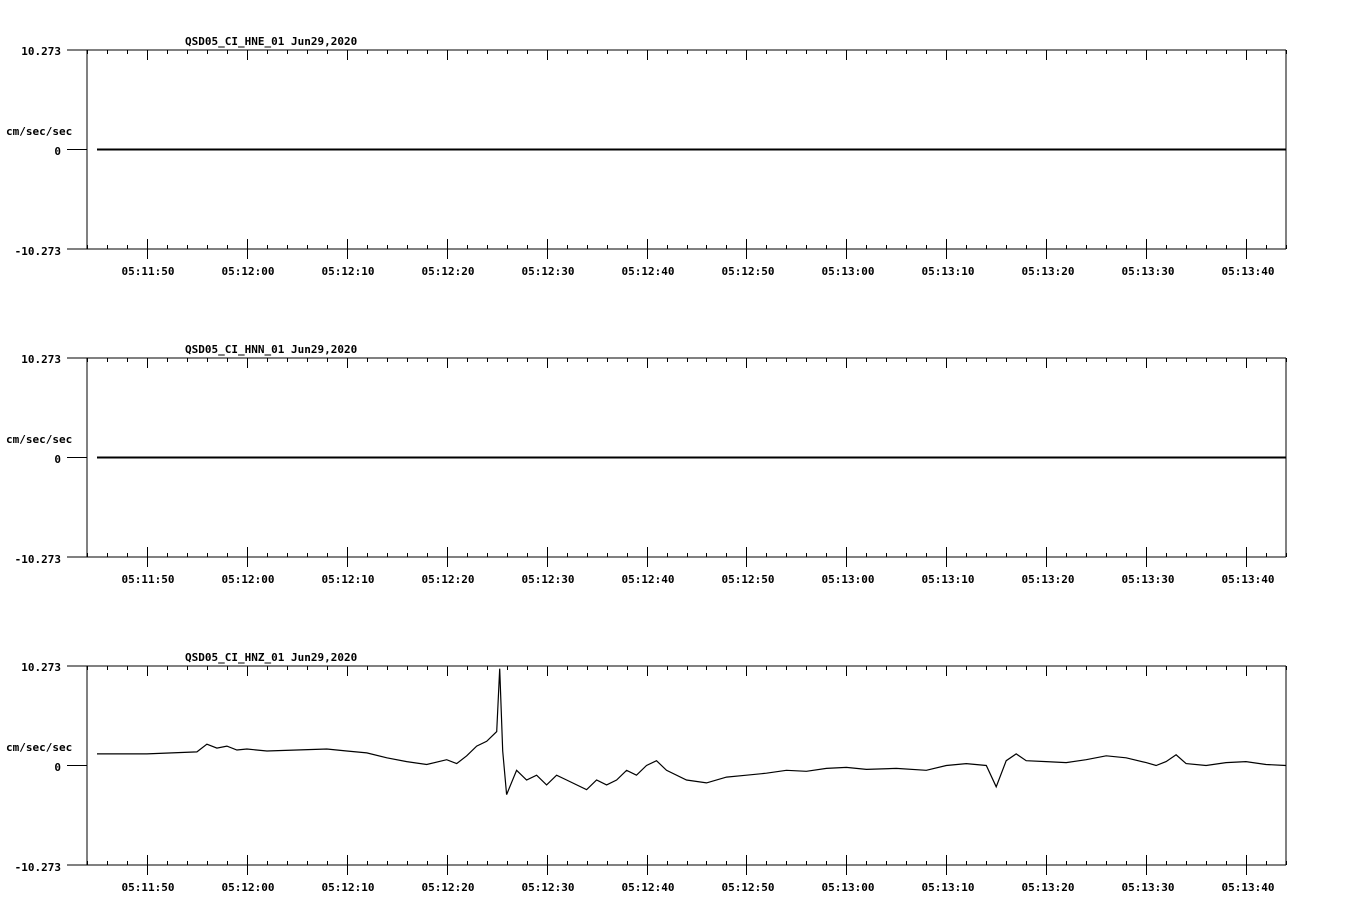 This screenshot has width=1358, height=924. What do you see at coordinates (448, 271) in the screenshot?
I see `hne-xtick-label: 05:12:20` at bounding box center [448, 271].